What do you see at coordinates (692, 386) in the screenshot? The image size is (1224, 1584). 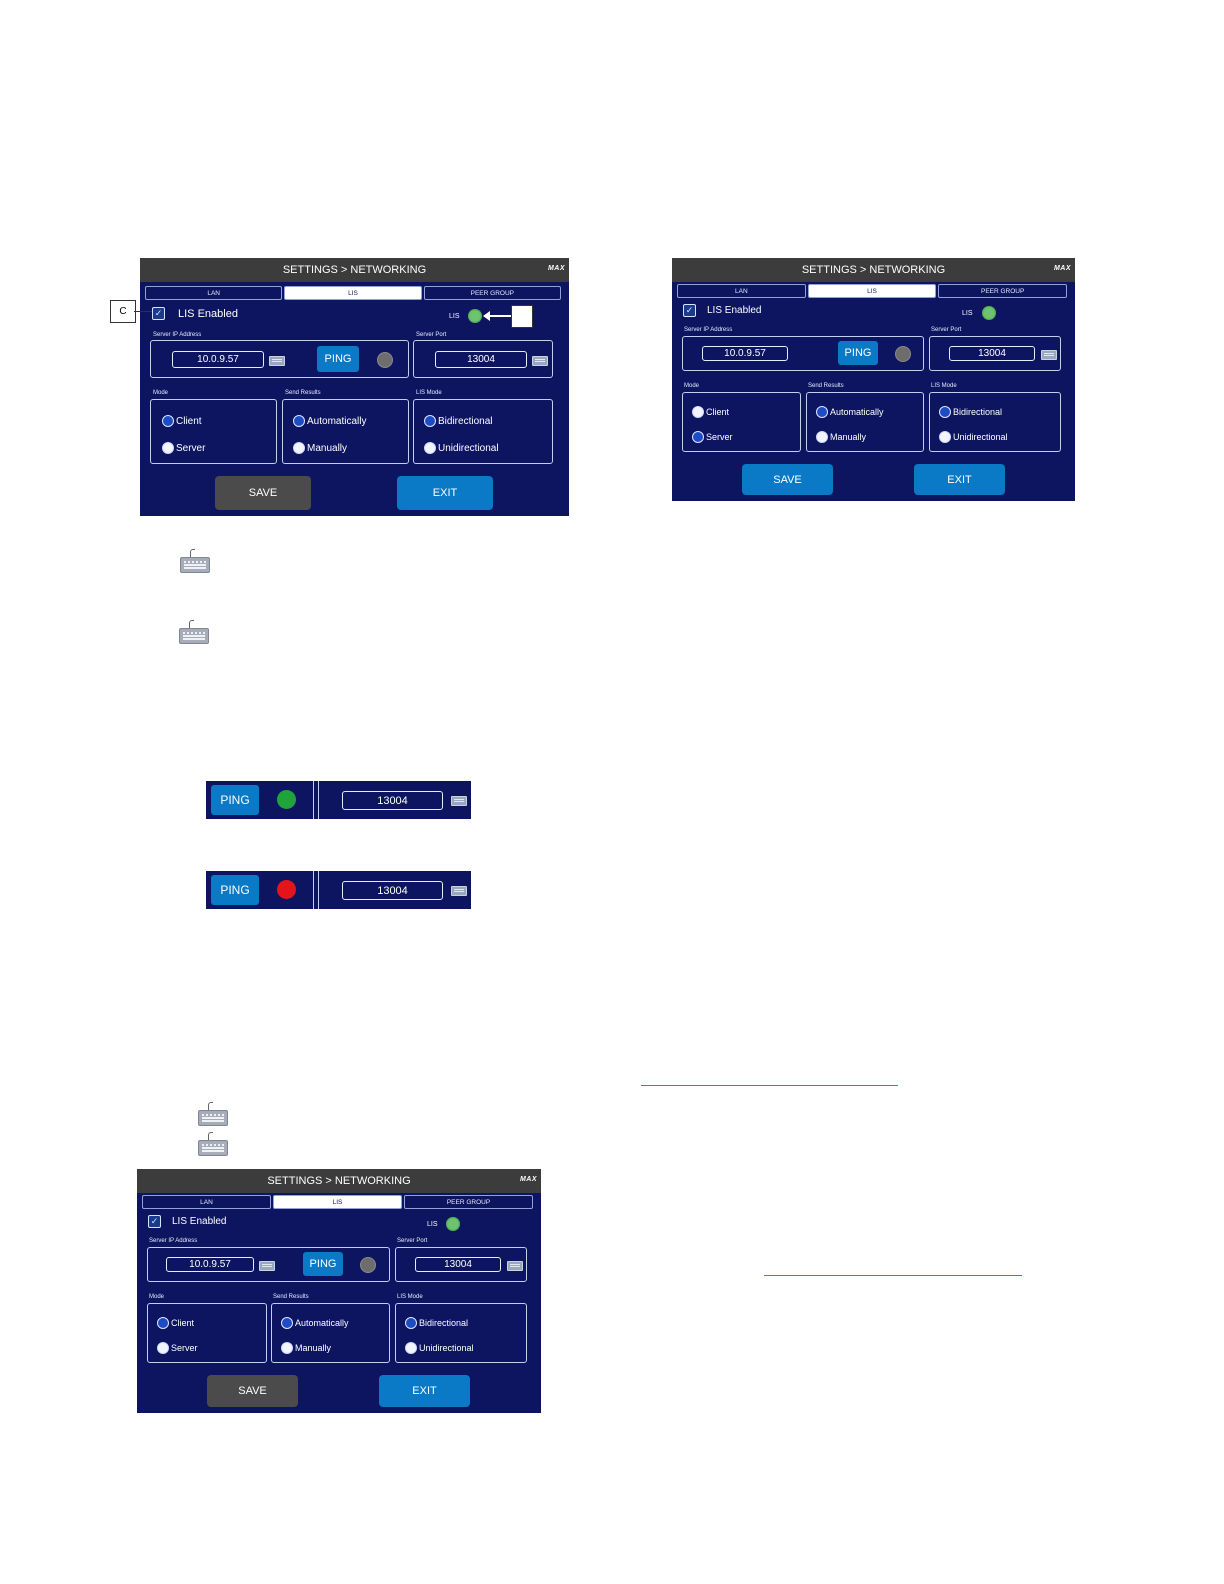 I see `mode-label: Mode` at bounding box center [692, 386].